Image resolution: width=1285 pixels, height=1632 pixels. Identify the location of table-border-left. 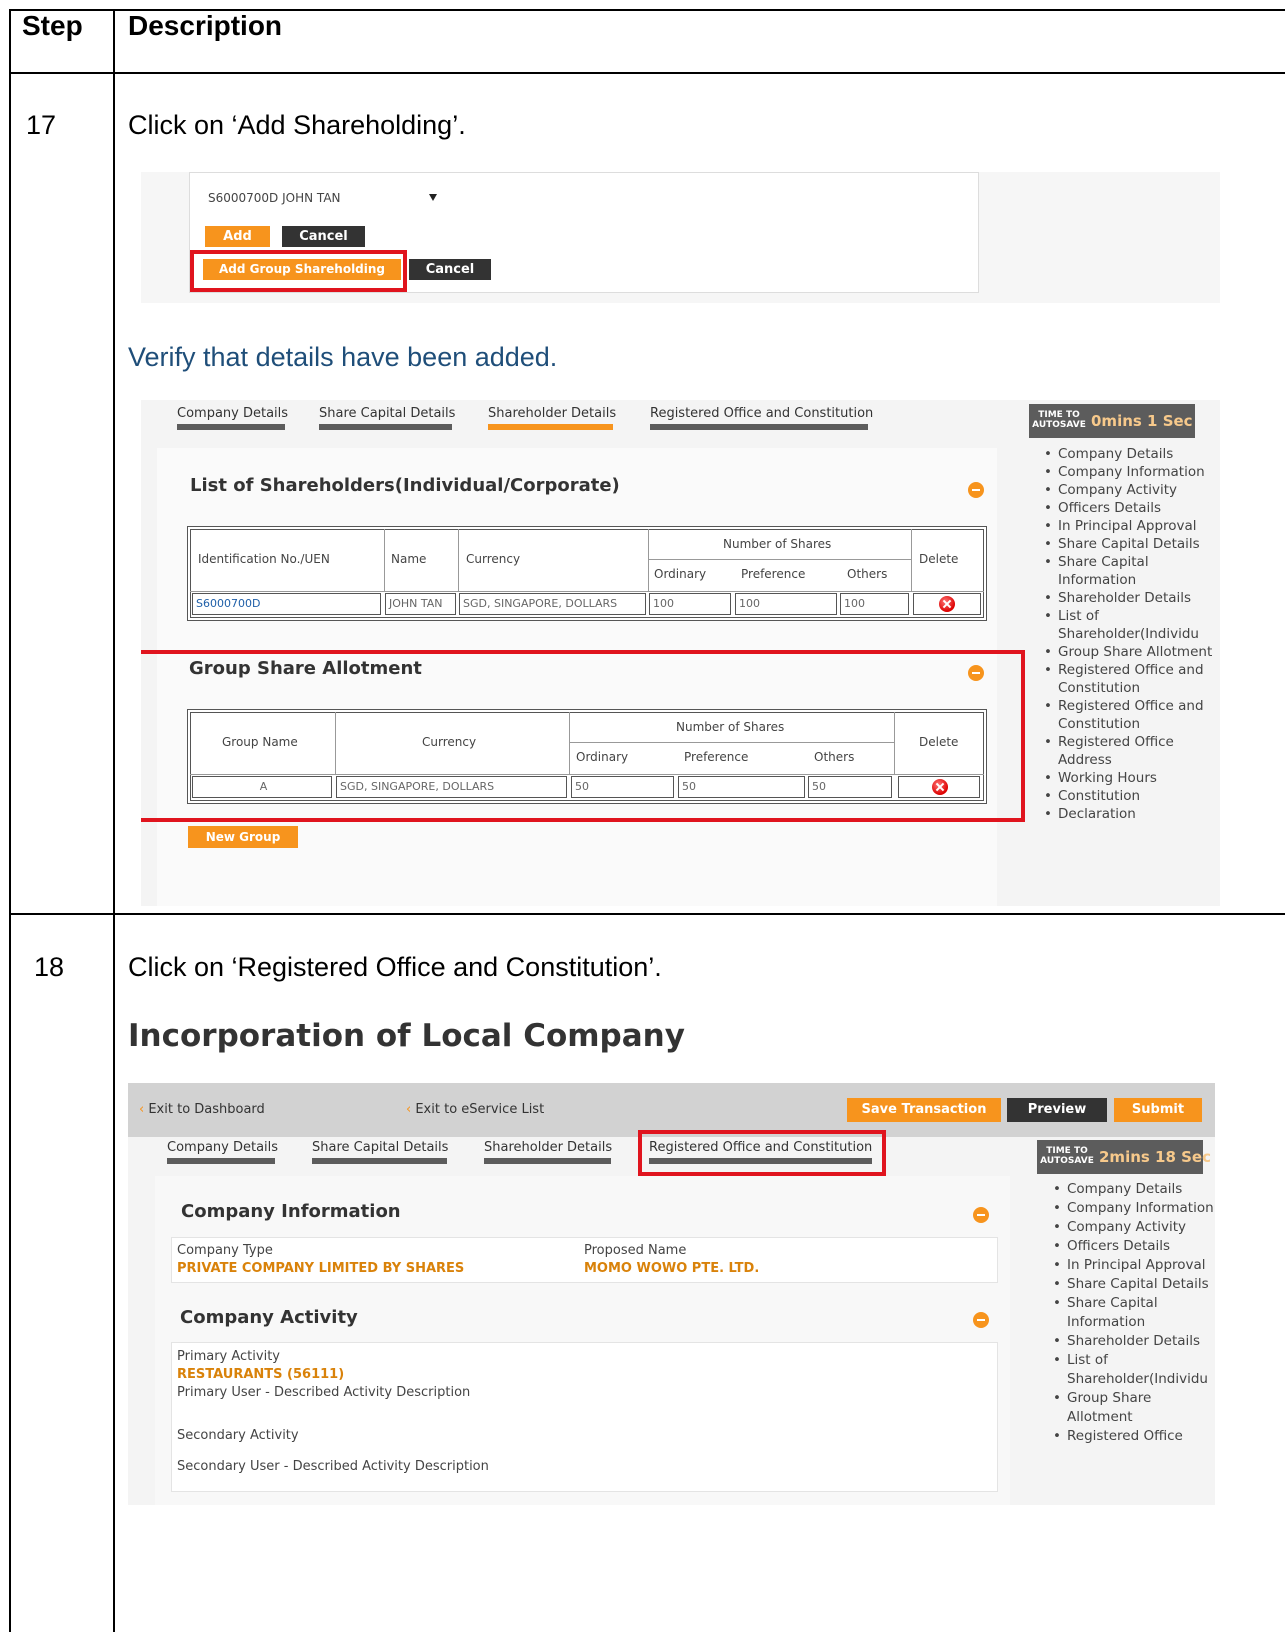
(10, 820).